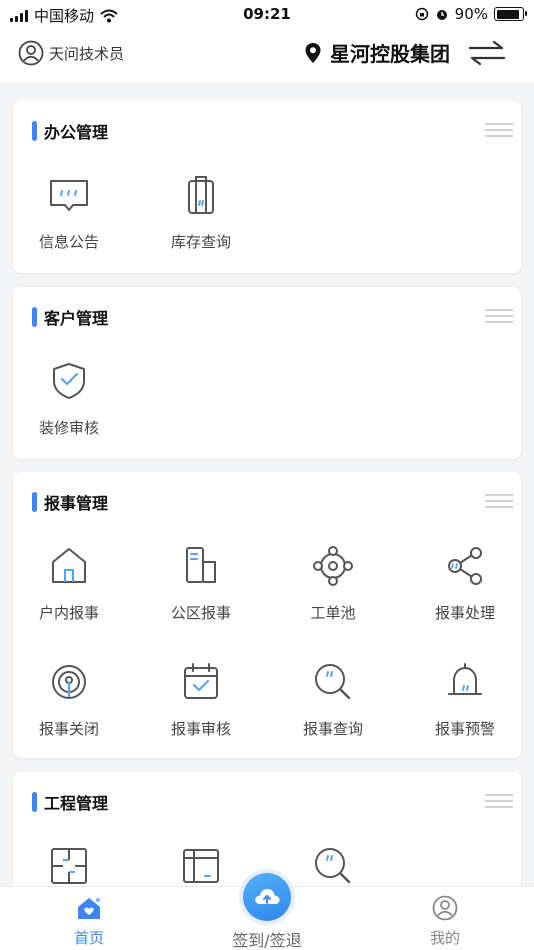  What do you see at coordinates (88, 938) in the screenshot?
I see `tab-label: 首页` at bounding box center [88, 938].